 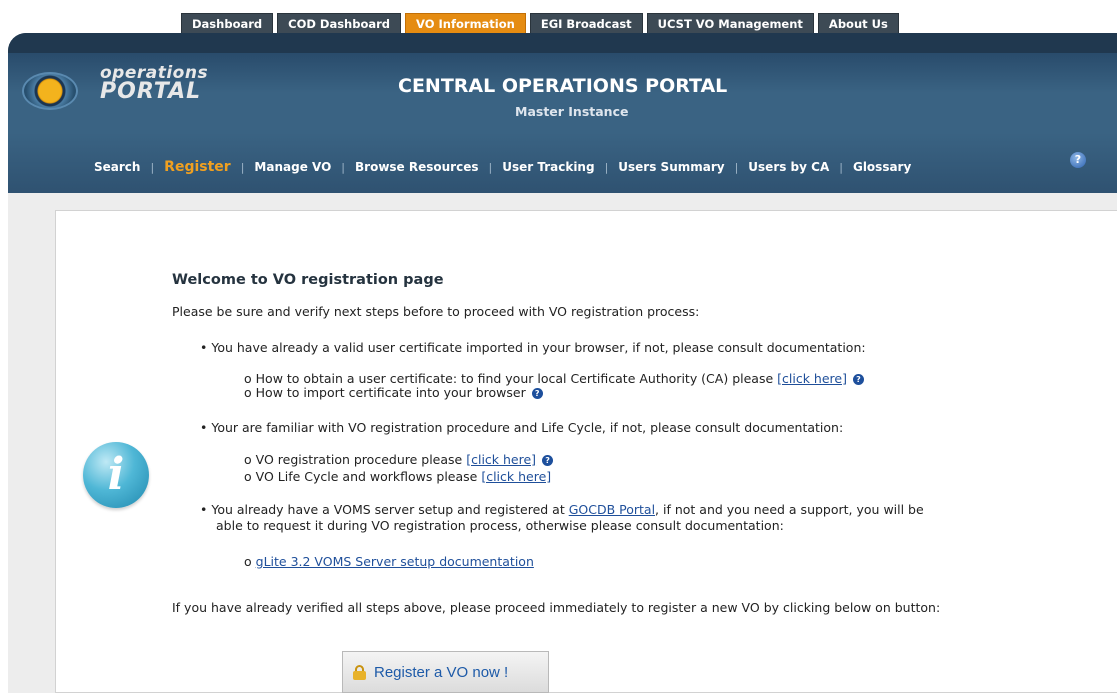 I want to click on info-icon: i, so click(x=116, y=475).